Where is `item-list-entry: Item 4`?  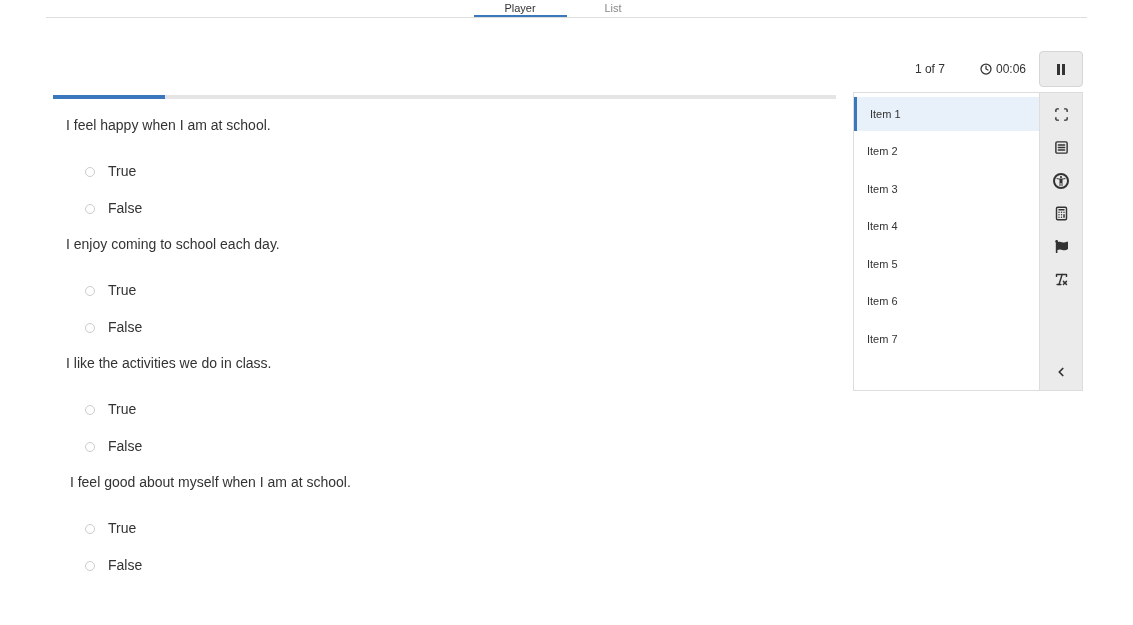
item-list-entry: Item 4 is located at coordinates (946, 226).